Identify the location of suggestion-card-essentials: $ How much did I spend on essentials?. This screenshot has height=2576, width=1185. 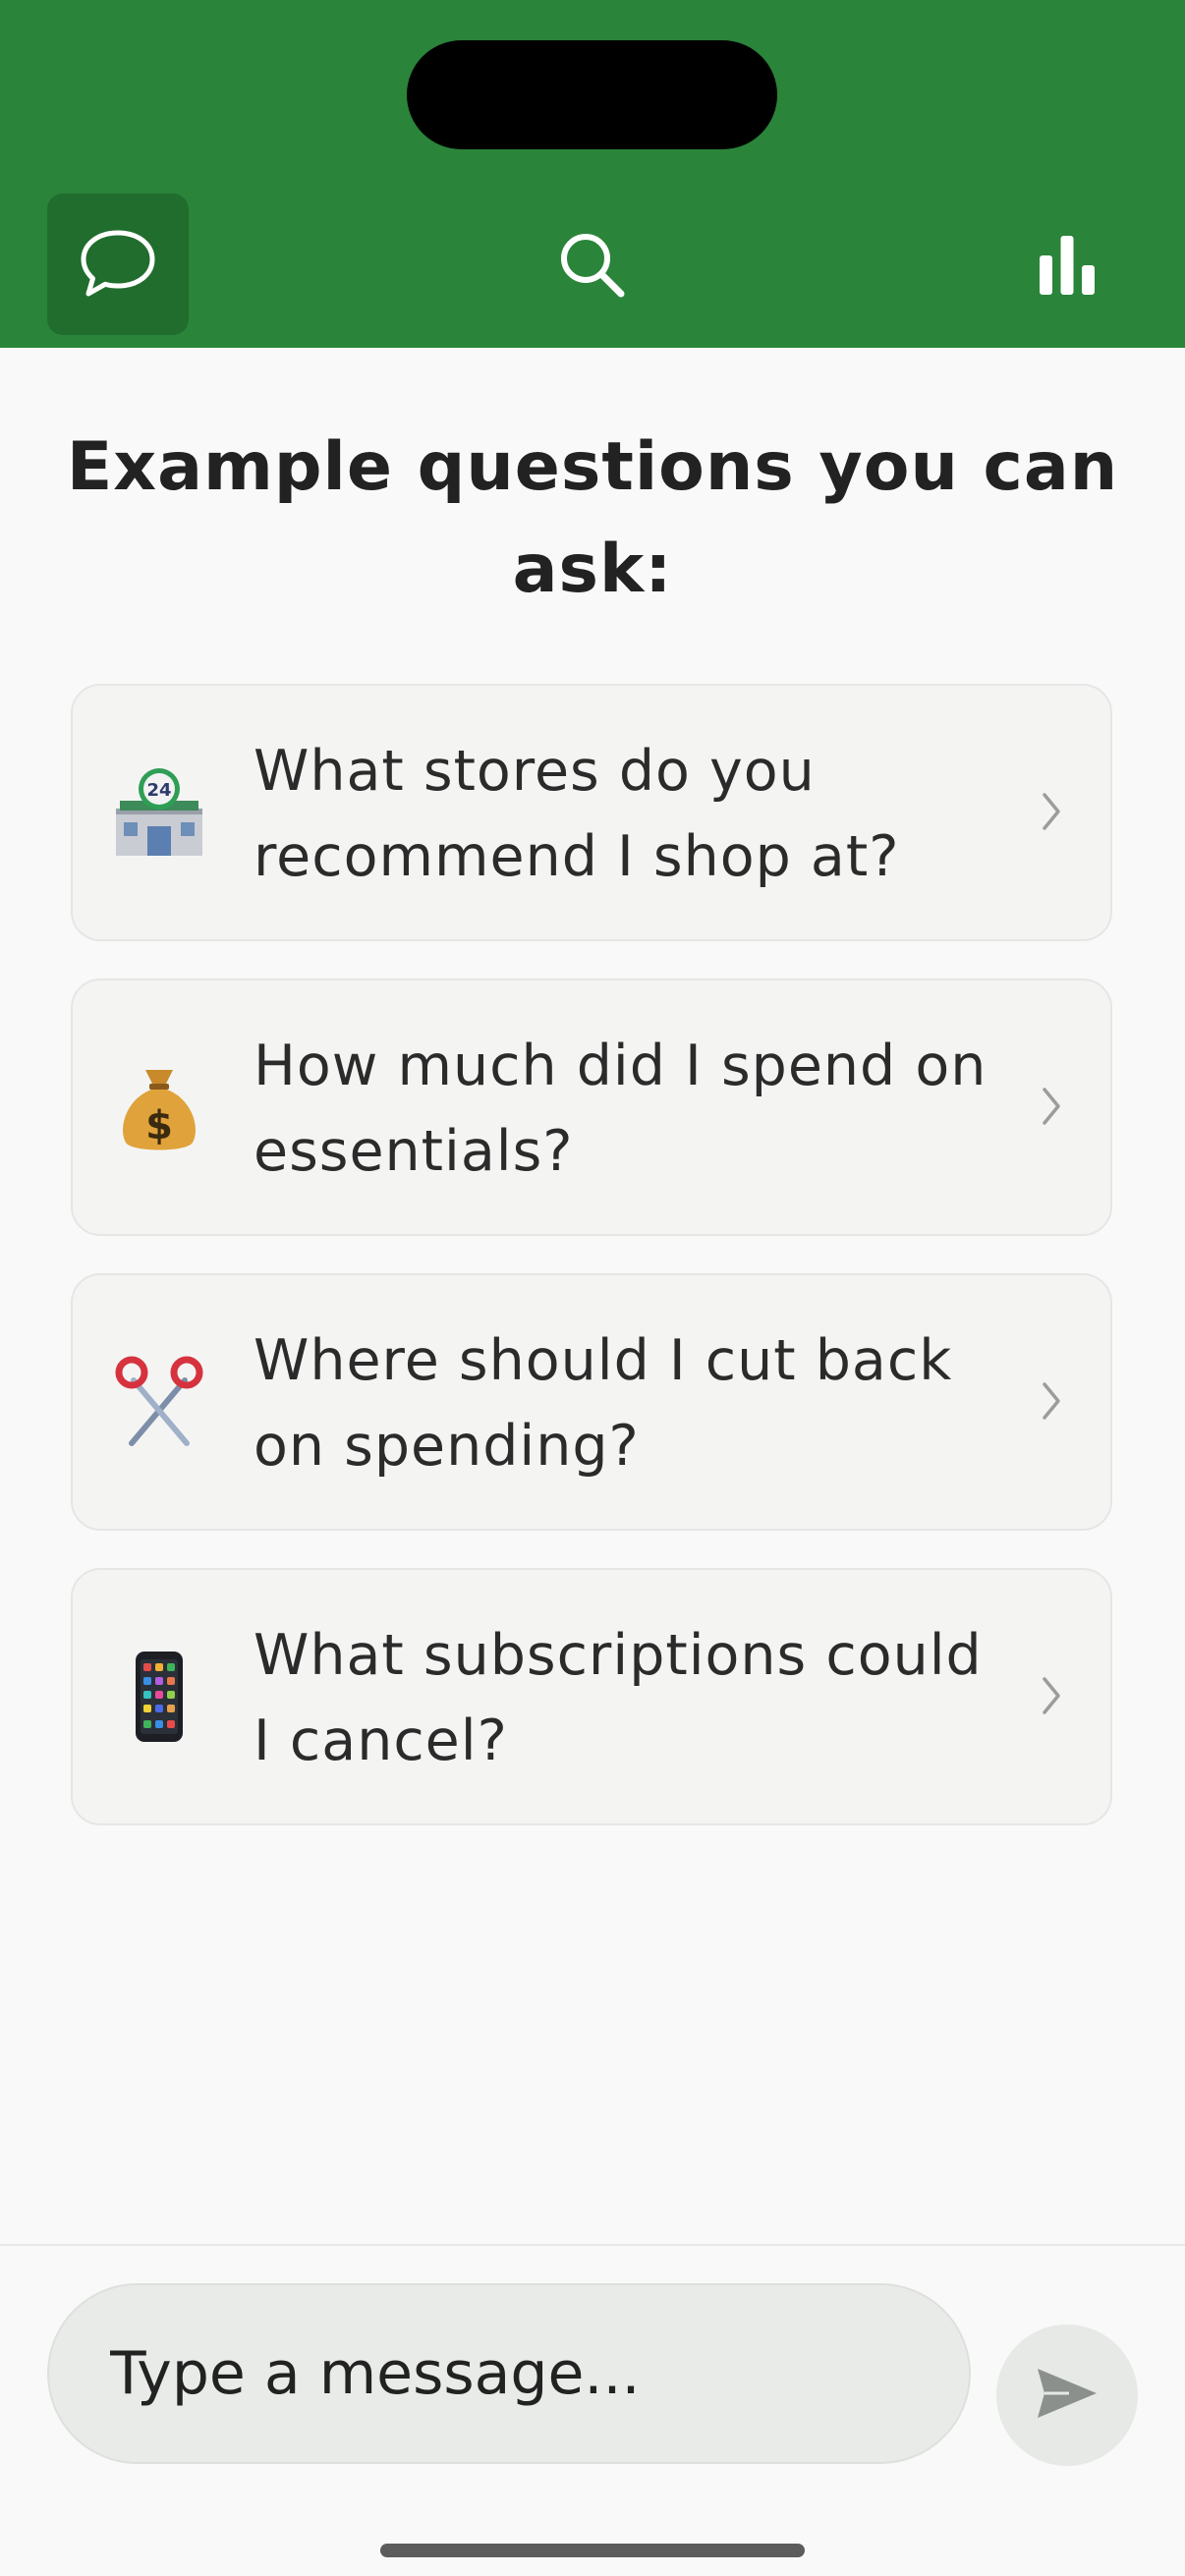
(592, 1107).